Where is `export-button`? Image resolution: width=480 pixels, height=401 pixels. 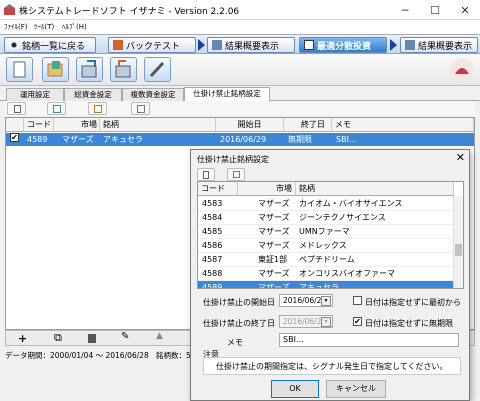
export-button is located at coordinates (89, 69).